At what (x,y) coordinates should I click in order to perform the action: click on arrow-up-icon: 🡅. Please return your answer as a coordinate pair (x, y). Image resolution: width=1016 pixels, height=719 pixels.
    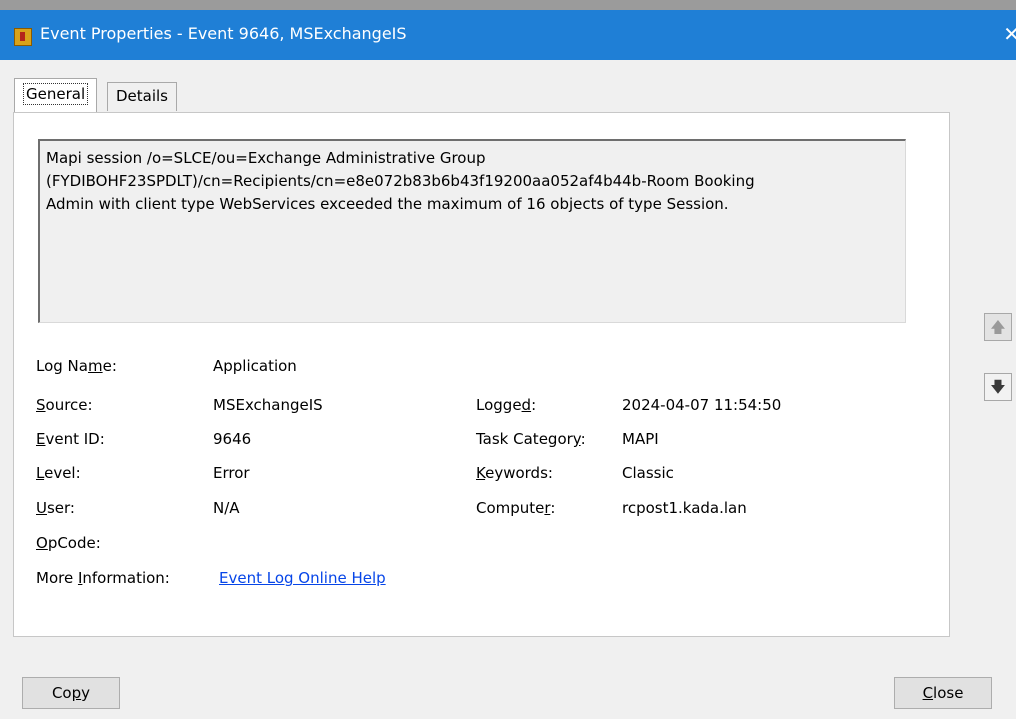
    Looking at the image, I should click on (998, 327).